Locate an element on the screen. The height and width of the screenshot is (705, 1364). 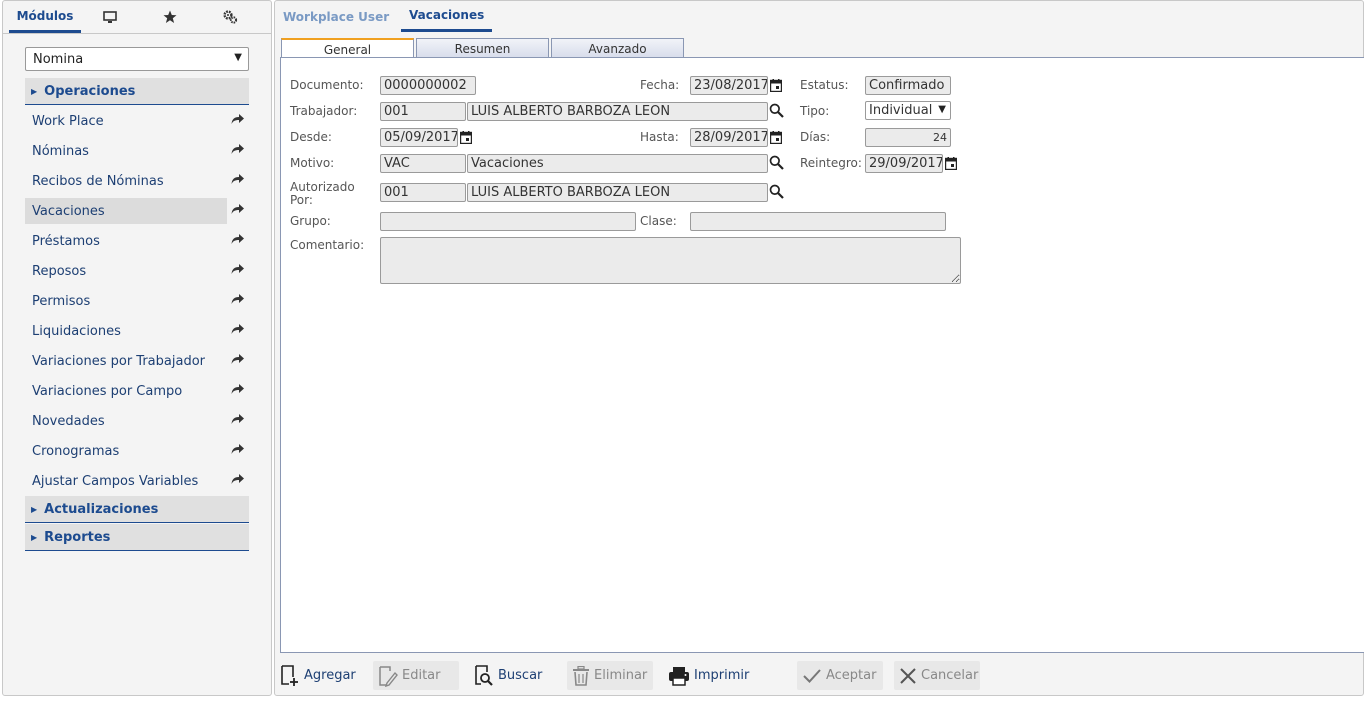
sidebar-item-novedades: Novedades is located at coordinates (137, 421).